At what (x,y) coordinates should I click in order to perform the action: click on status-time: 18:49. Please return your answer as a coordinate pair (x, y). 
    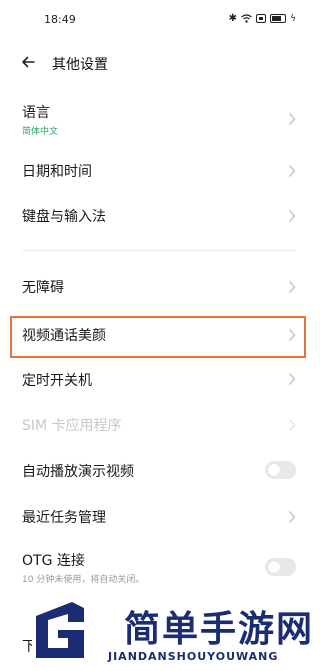
    Looking at the image, I should click on (60, 19).